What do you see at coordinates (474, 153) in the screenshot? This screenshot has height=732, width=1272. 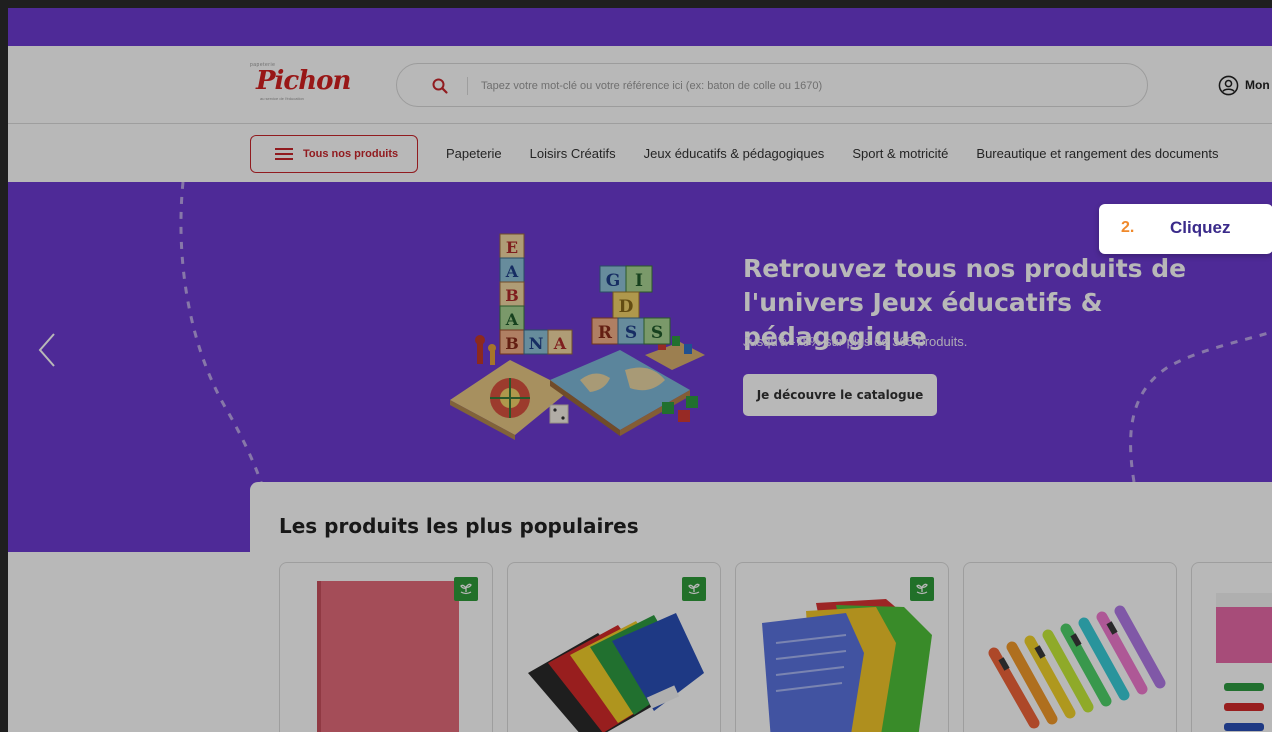 I see `nav-item-papeterie: Papeterie` at bounding box center [474, 153].